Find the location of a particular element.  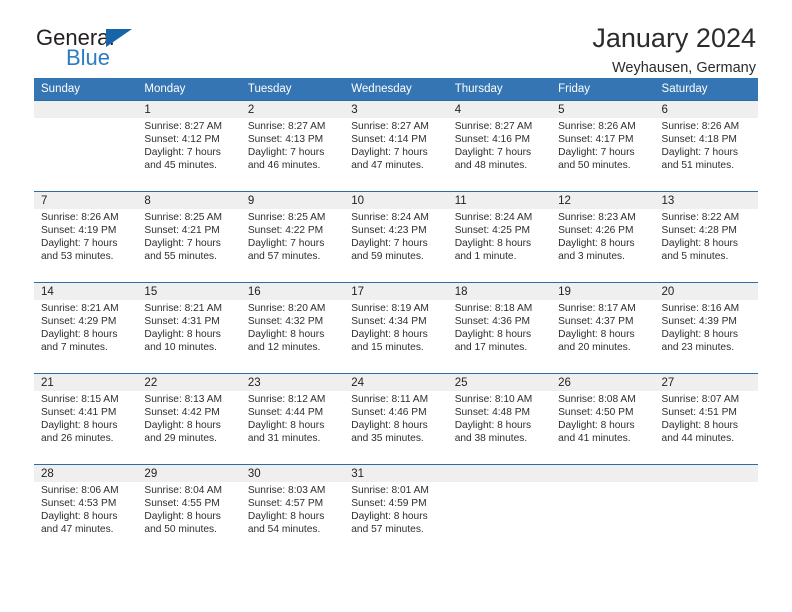

day-detail-sunset: Sunset: 4:23 PM is located at coordinates (389, 230).